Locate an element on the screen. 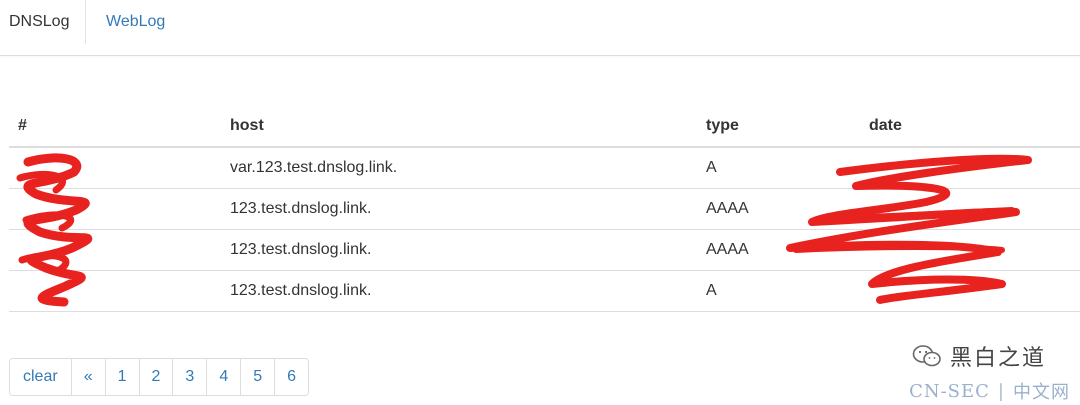 The height and width of the screenshot is (405, 1080). tab-dnslog: DNSLog is located at coordinates (43, 22).